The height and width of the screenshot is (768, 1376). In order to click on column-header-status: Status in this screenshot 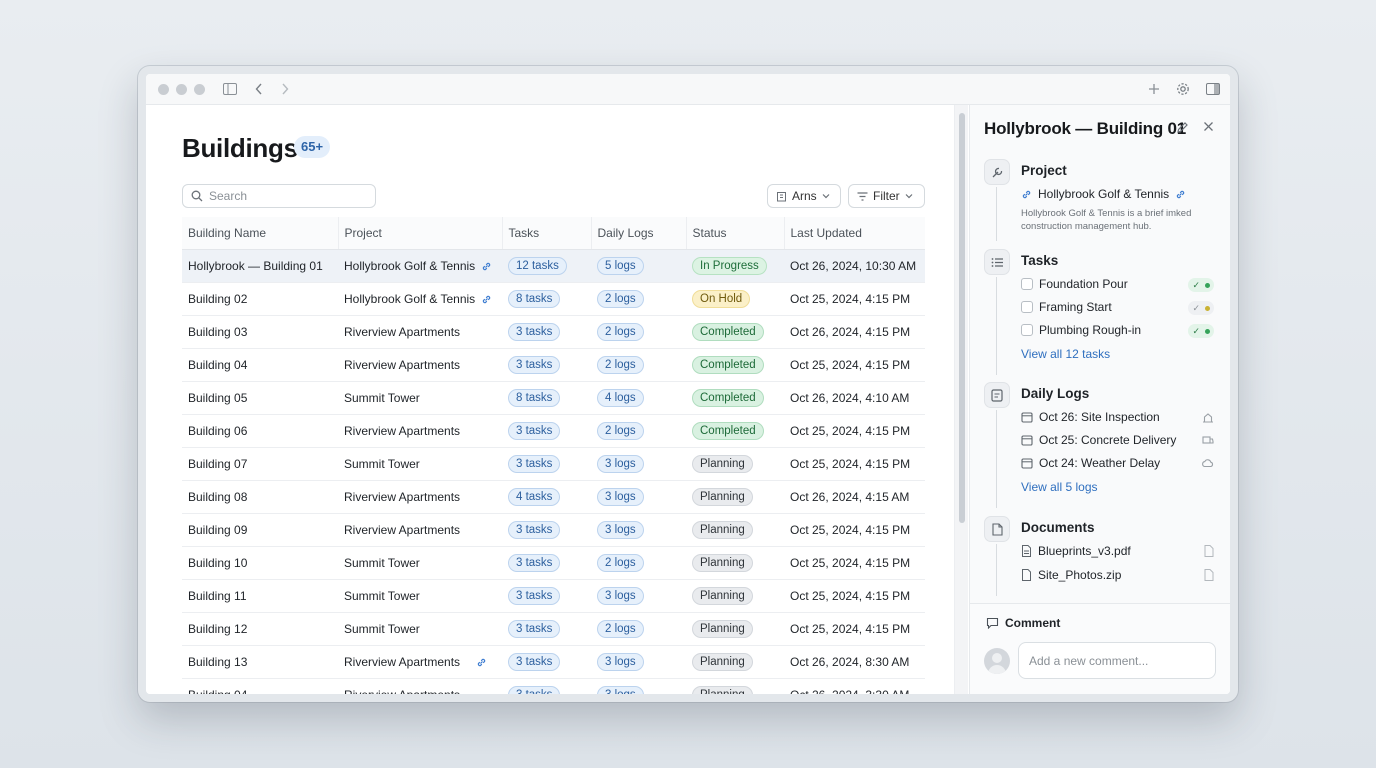, I will do `click(735, 233)`.